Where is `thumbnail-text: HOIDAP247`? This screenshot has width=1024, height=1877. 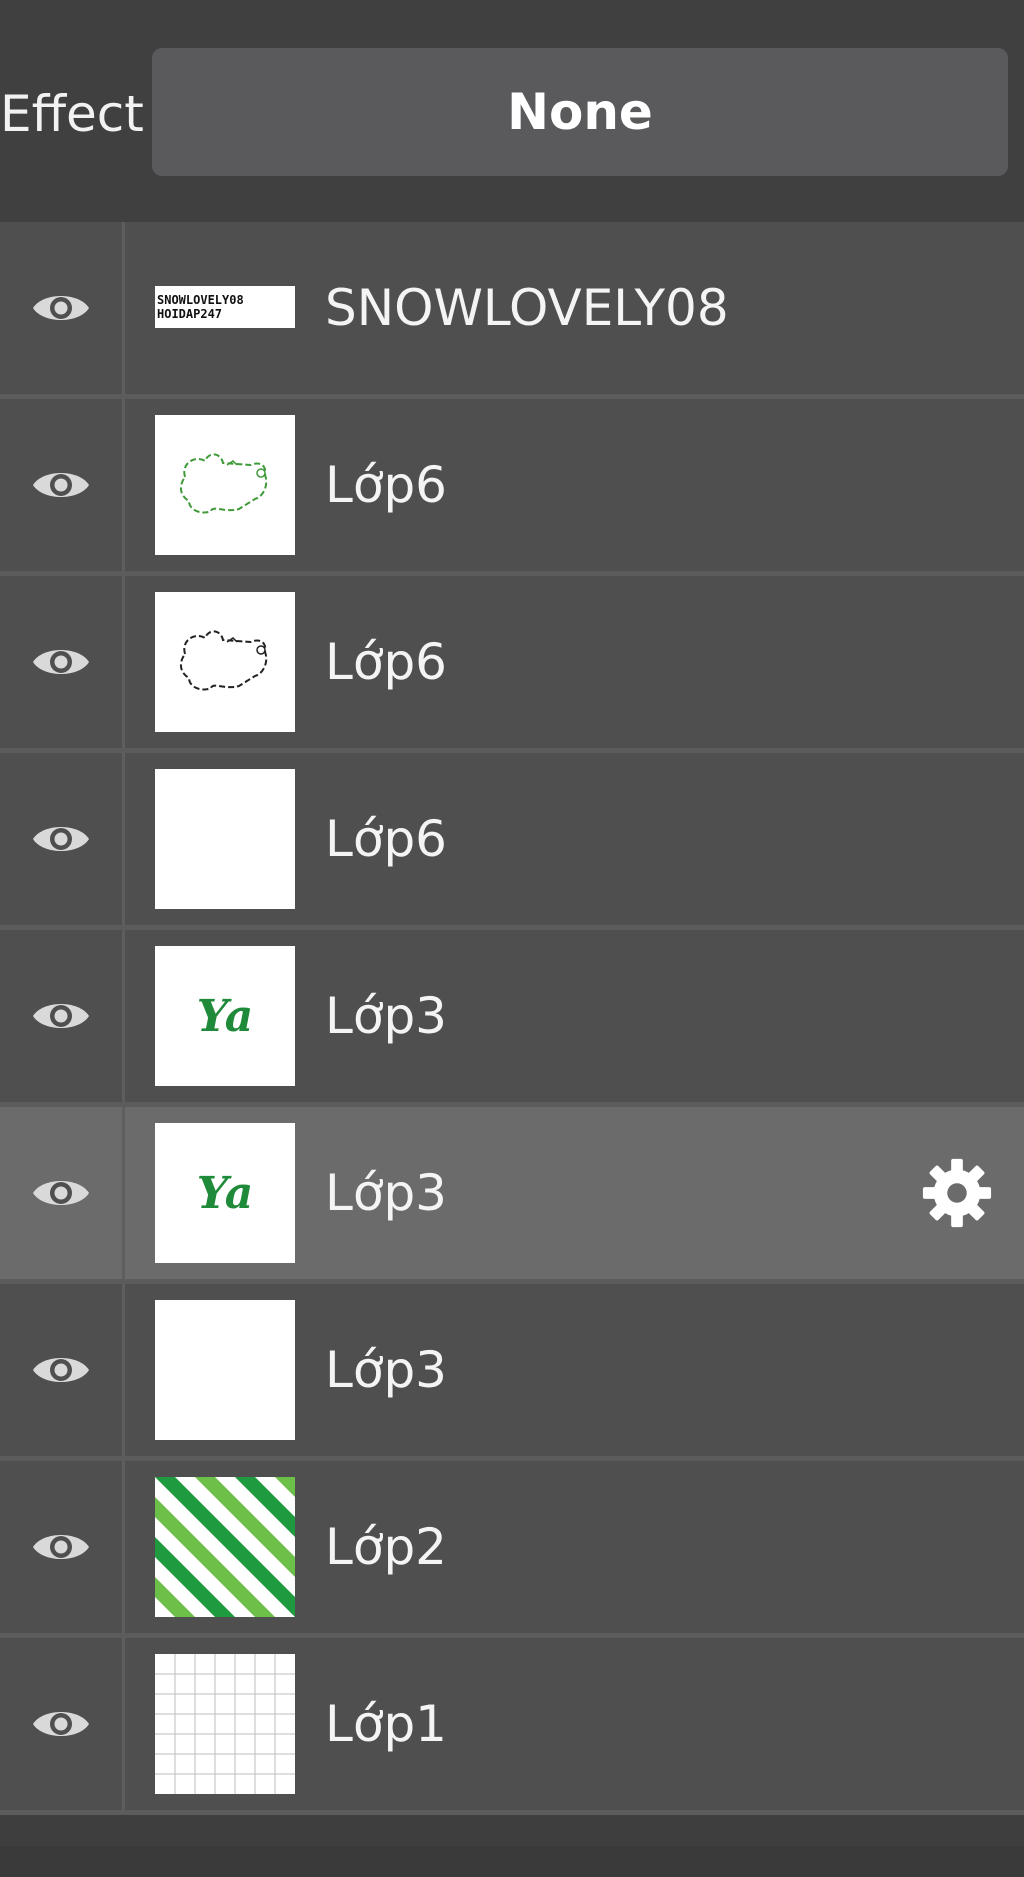 thumbnail-text: HOIDAP247 is located at coordinates (190, 314).